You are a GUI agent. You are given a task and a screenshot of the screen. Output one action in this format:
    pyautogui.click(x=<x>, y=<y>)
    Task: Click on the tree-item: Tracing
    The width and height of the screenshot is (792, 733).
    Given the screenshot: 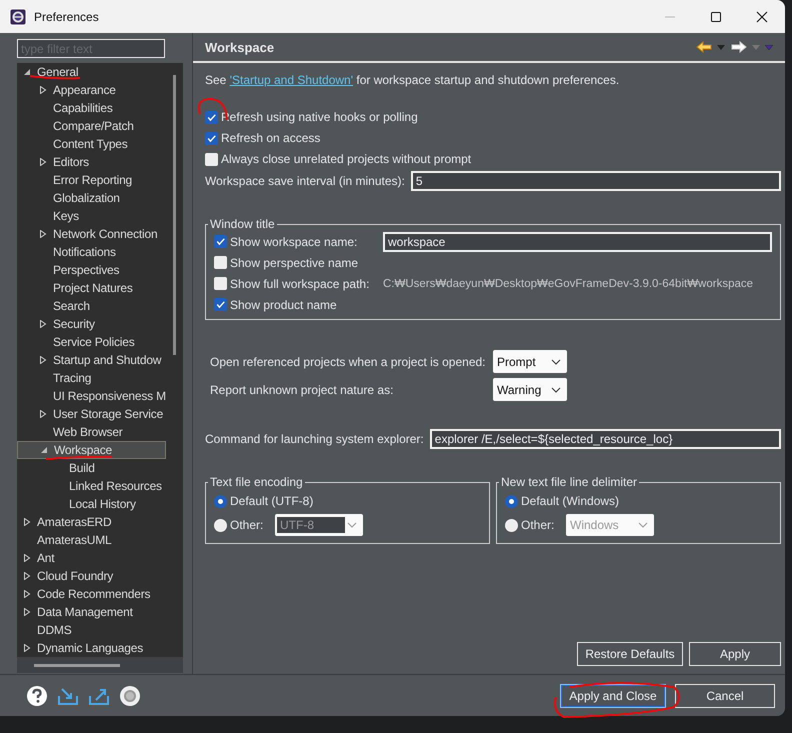 What is the action you would take?
    pyautogui.click(x=91, y=378)
    